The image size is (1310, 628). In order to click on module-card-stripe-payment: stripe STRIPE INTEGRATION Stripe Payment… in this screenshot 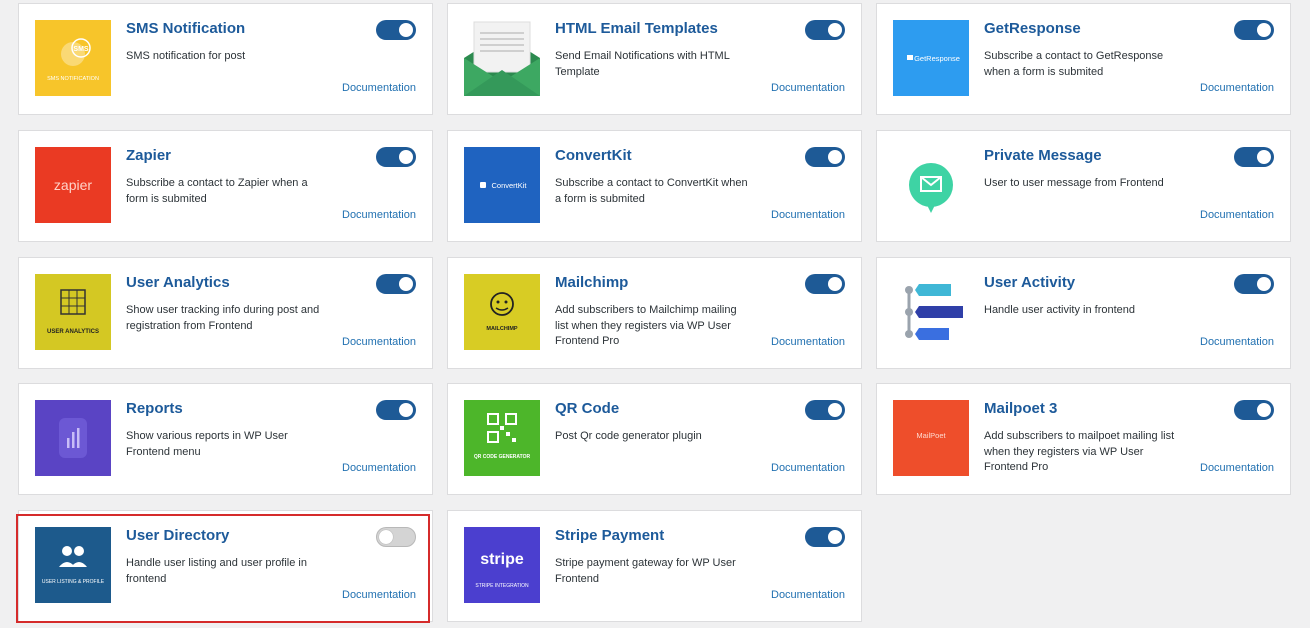, I will do `click(654, 566)`.